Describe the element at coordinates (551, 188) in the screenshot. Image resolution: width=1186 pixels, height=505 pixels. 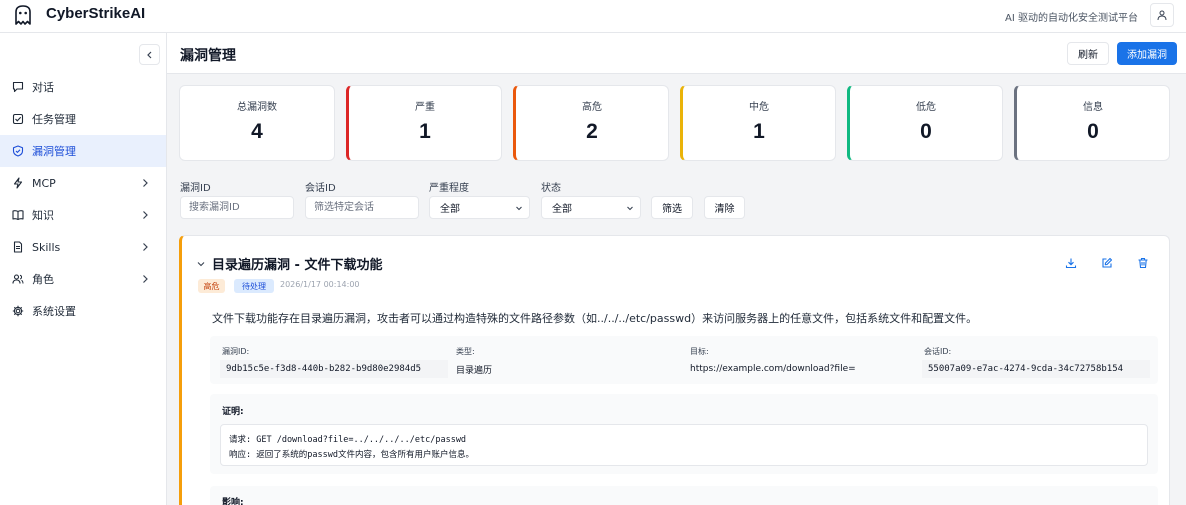
I see `status-filter-label: 状态` at that location.